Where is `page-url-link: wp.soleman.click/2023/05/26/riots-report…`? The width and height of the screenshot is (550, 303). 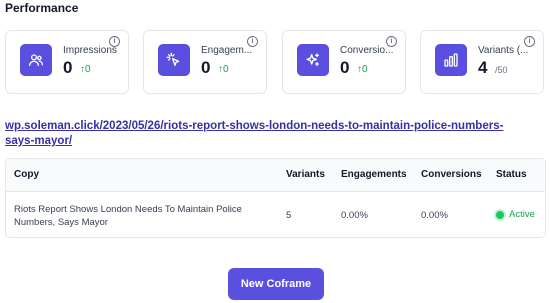
page-url-link: wp.soleman.click/2023/05/26/riots-report… is located at coordinates (265, 134).